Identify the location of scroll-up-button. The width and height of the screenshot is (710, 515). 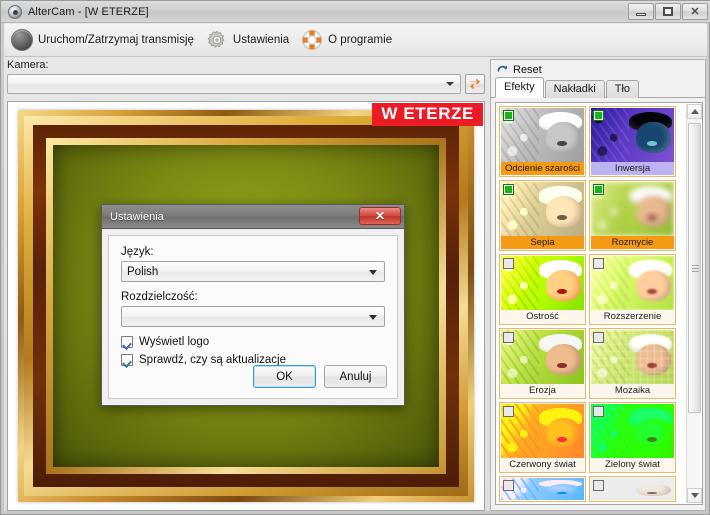
(694, 111).